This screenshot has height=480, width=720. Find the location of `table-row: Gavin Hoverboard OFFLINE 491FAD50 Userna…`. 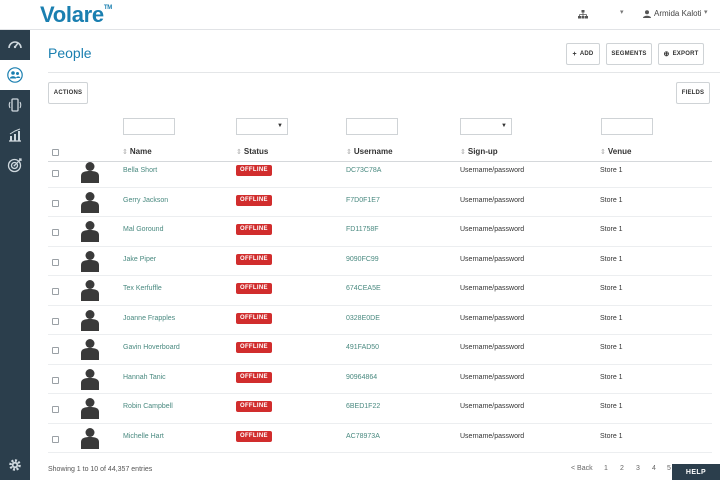

table-row: Gavin Hoverboard OFFLINE 491FAD50 Userna… is located at coordinates (380, 350).